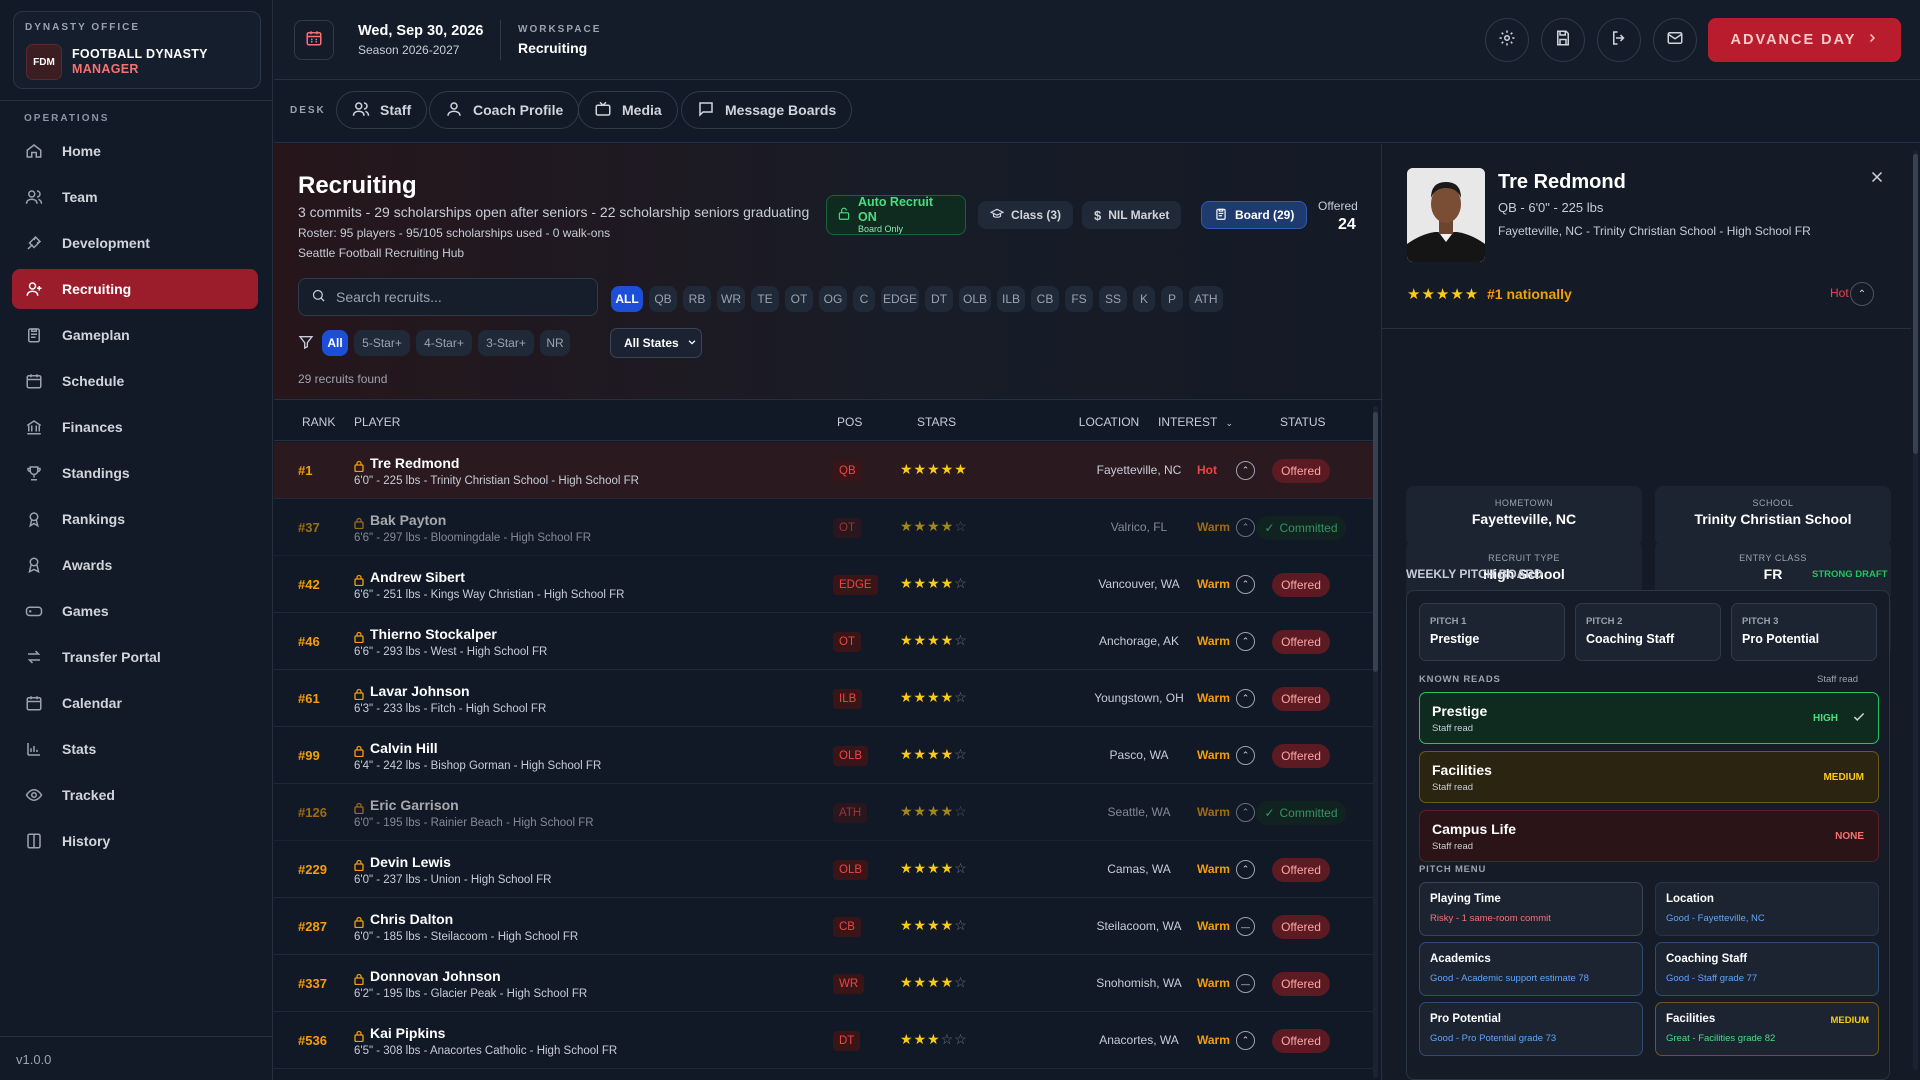 Image resolution: width=1920 pixels, height=1080 pixels. I want to click on recruit-name: Calvin Hill, so click(404, 748).